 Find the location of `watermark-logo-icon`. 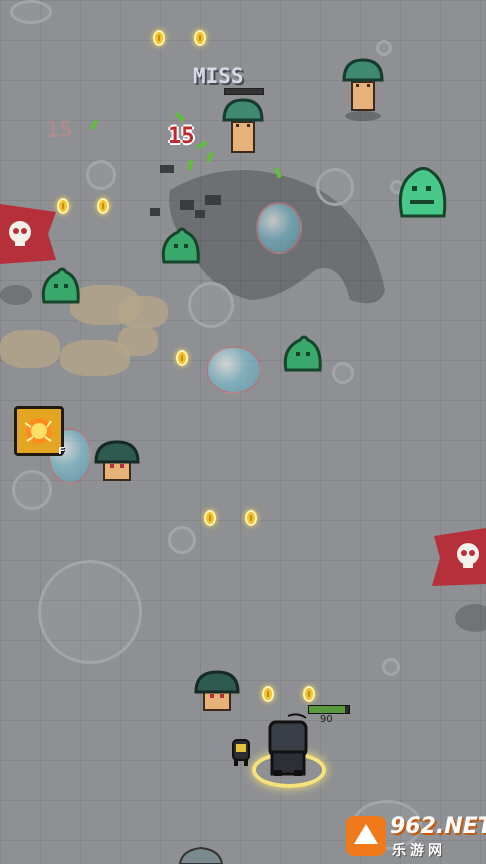

watermark-logo-icon is located at coordinates (366, 836).